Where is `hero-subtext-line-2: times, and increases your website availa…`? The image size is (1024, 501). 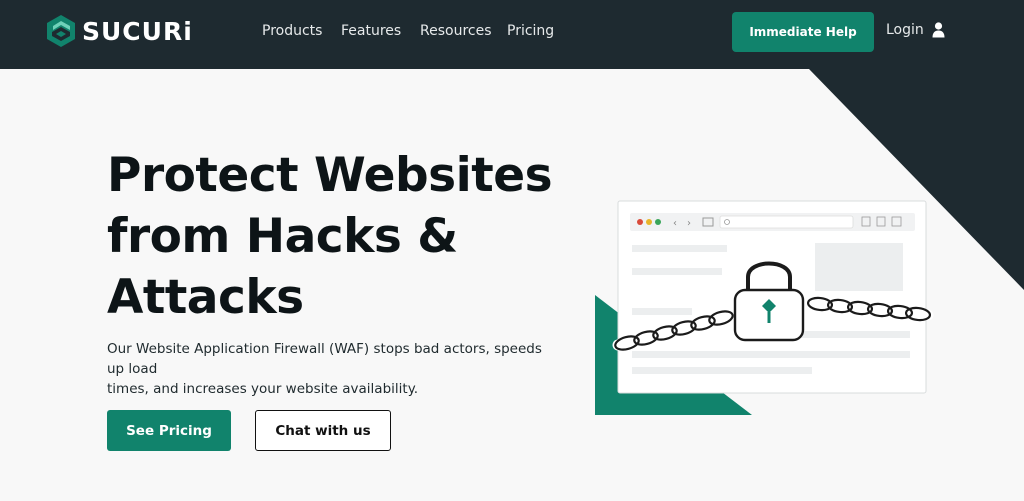 hero-subtext-line-2: times, and increases your website availa… is located at coordinates (263, 389).